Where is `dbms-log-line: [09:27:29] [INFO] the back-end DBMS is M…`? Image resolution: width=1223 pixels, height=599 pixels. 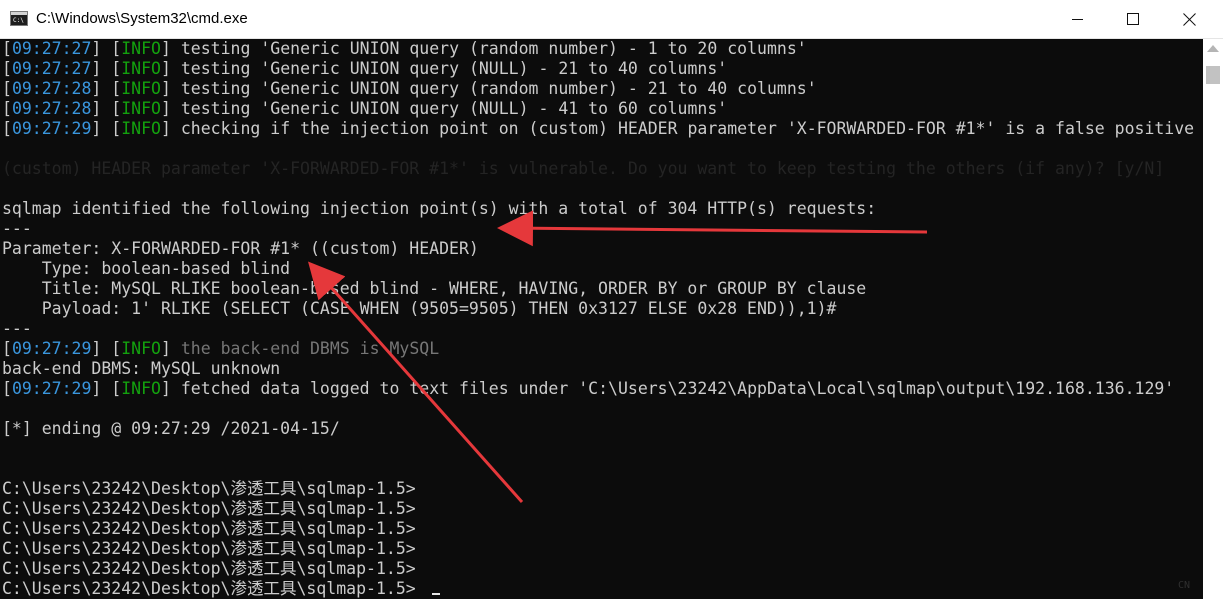
dbms-log-line: [09:27:29] [INFO] the back-end DBMS is M… is located at coordinates (220, 349).